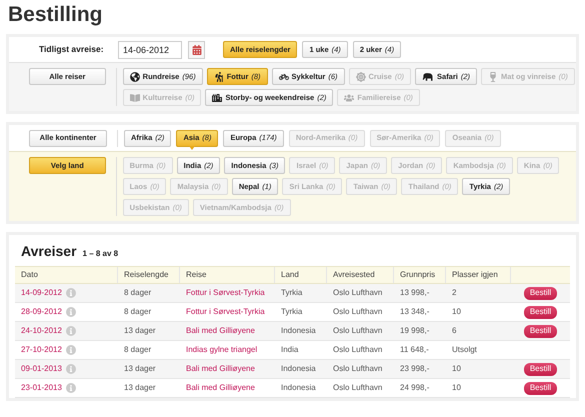  I want to click on table-cell-text: 13 998,-, so click(414, 293).